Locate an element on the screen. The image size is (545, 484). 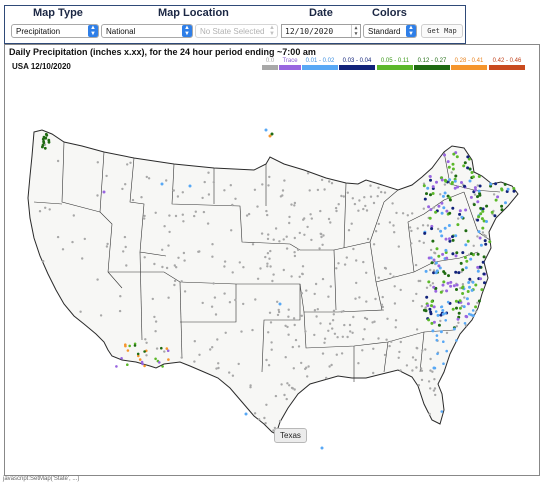
legend-item: 0.03 - 0.04 is located at coordinates (357, 65).